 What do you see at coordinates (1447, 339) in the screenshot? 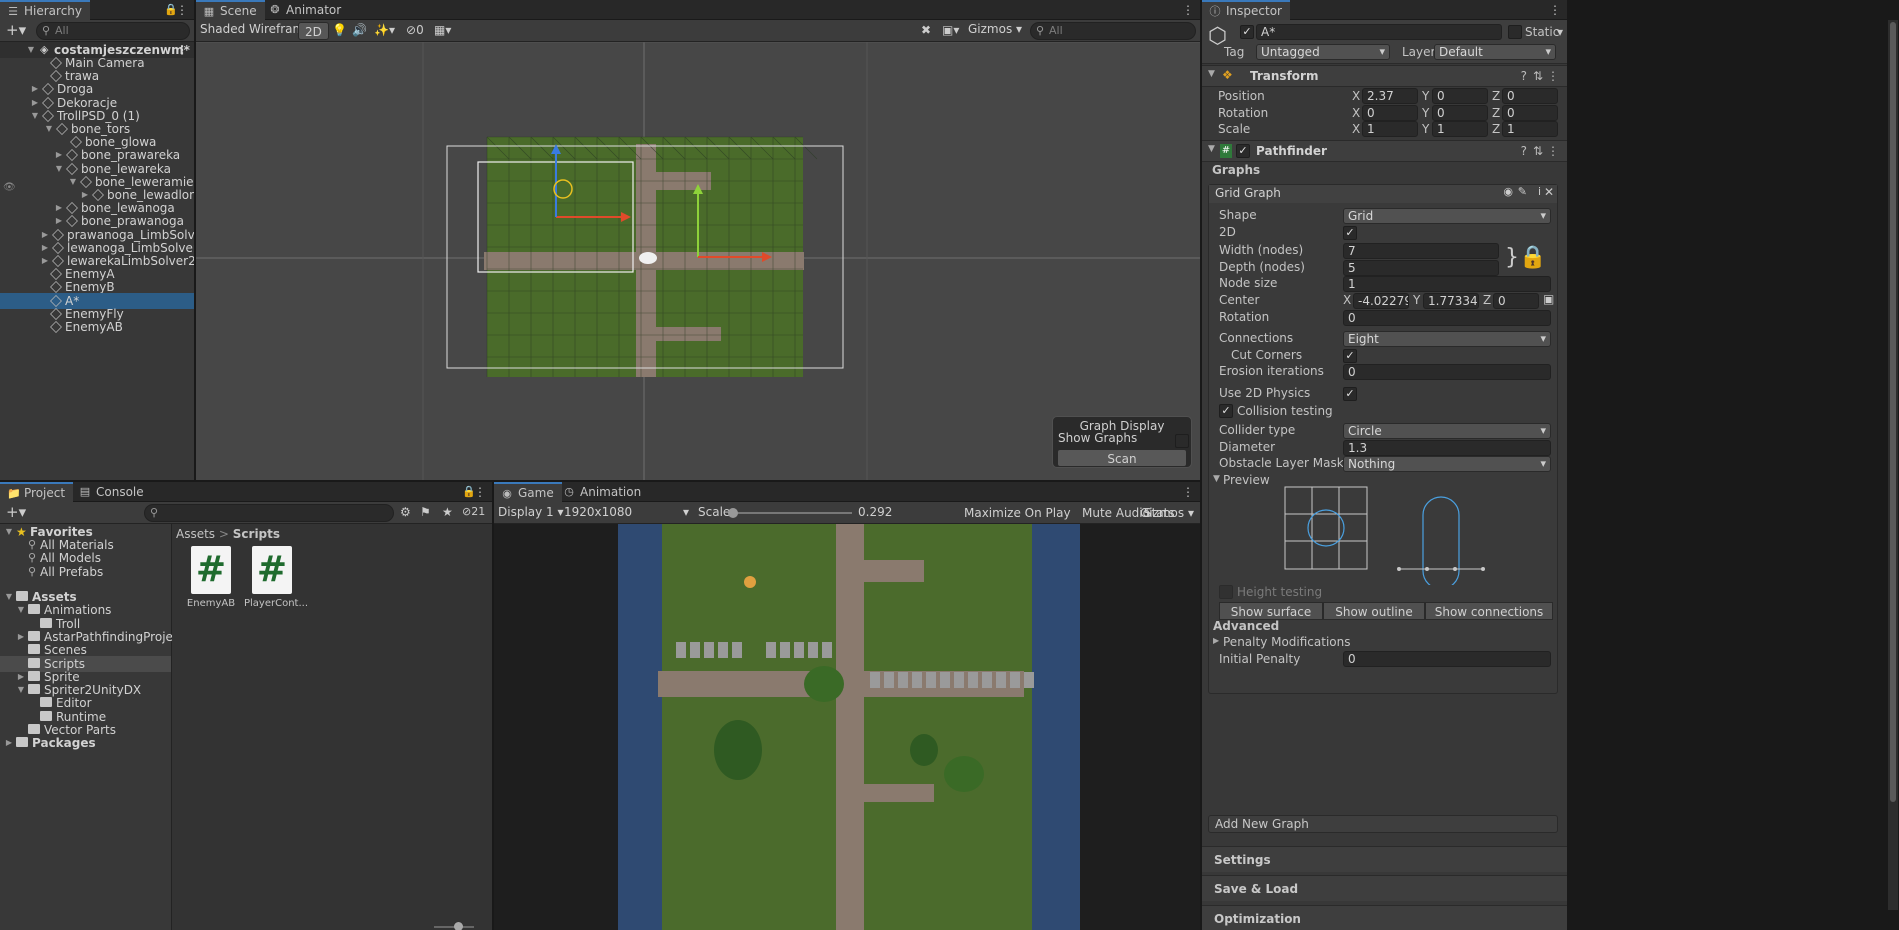
I see `connections-dropdown: Eight` at bounding box center [1447, 339].